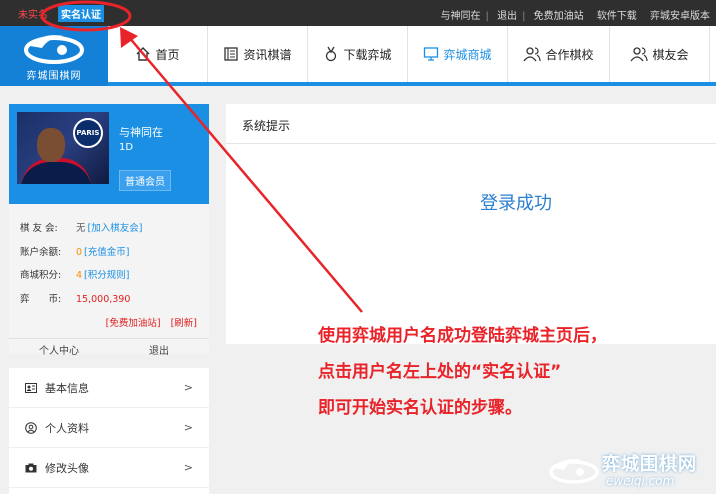 This screenshot has width=716, height=494. I want to click on nav-shop: 弈城商城, so click(458, 54).